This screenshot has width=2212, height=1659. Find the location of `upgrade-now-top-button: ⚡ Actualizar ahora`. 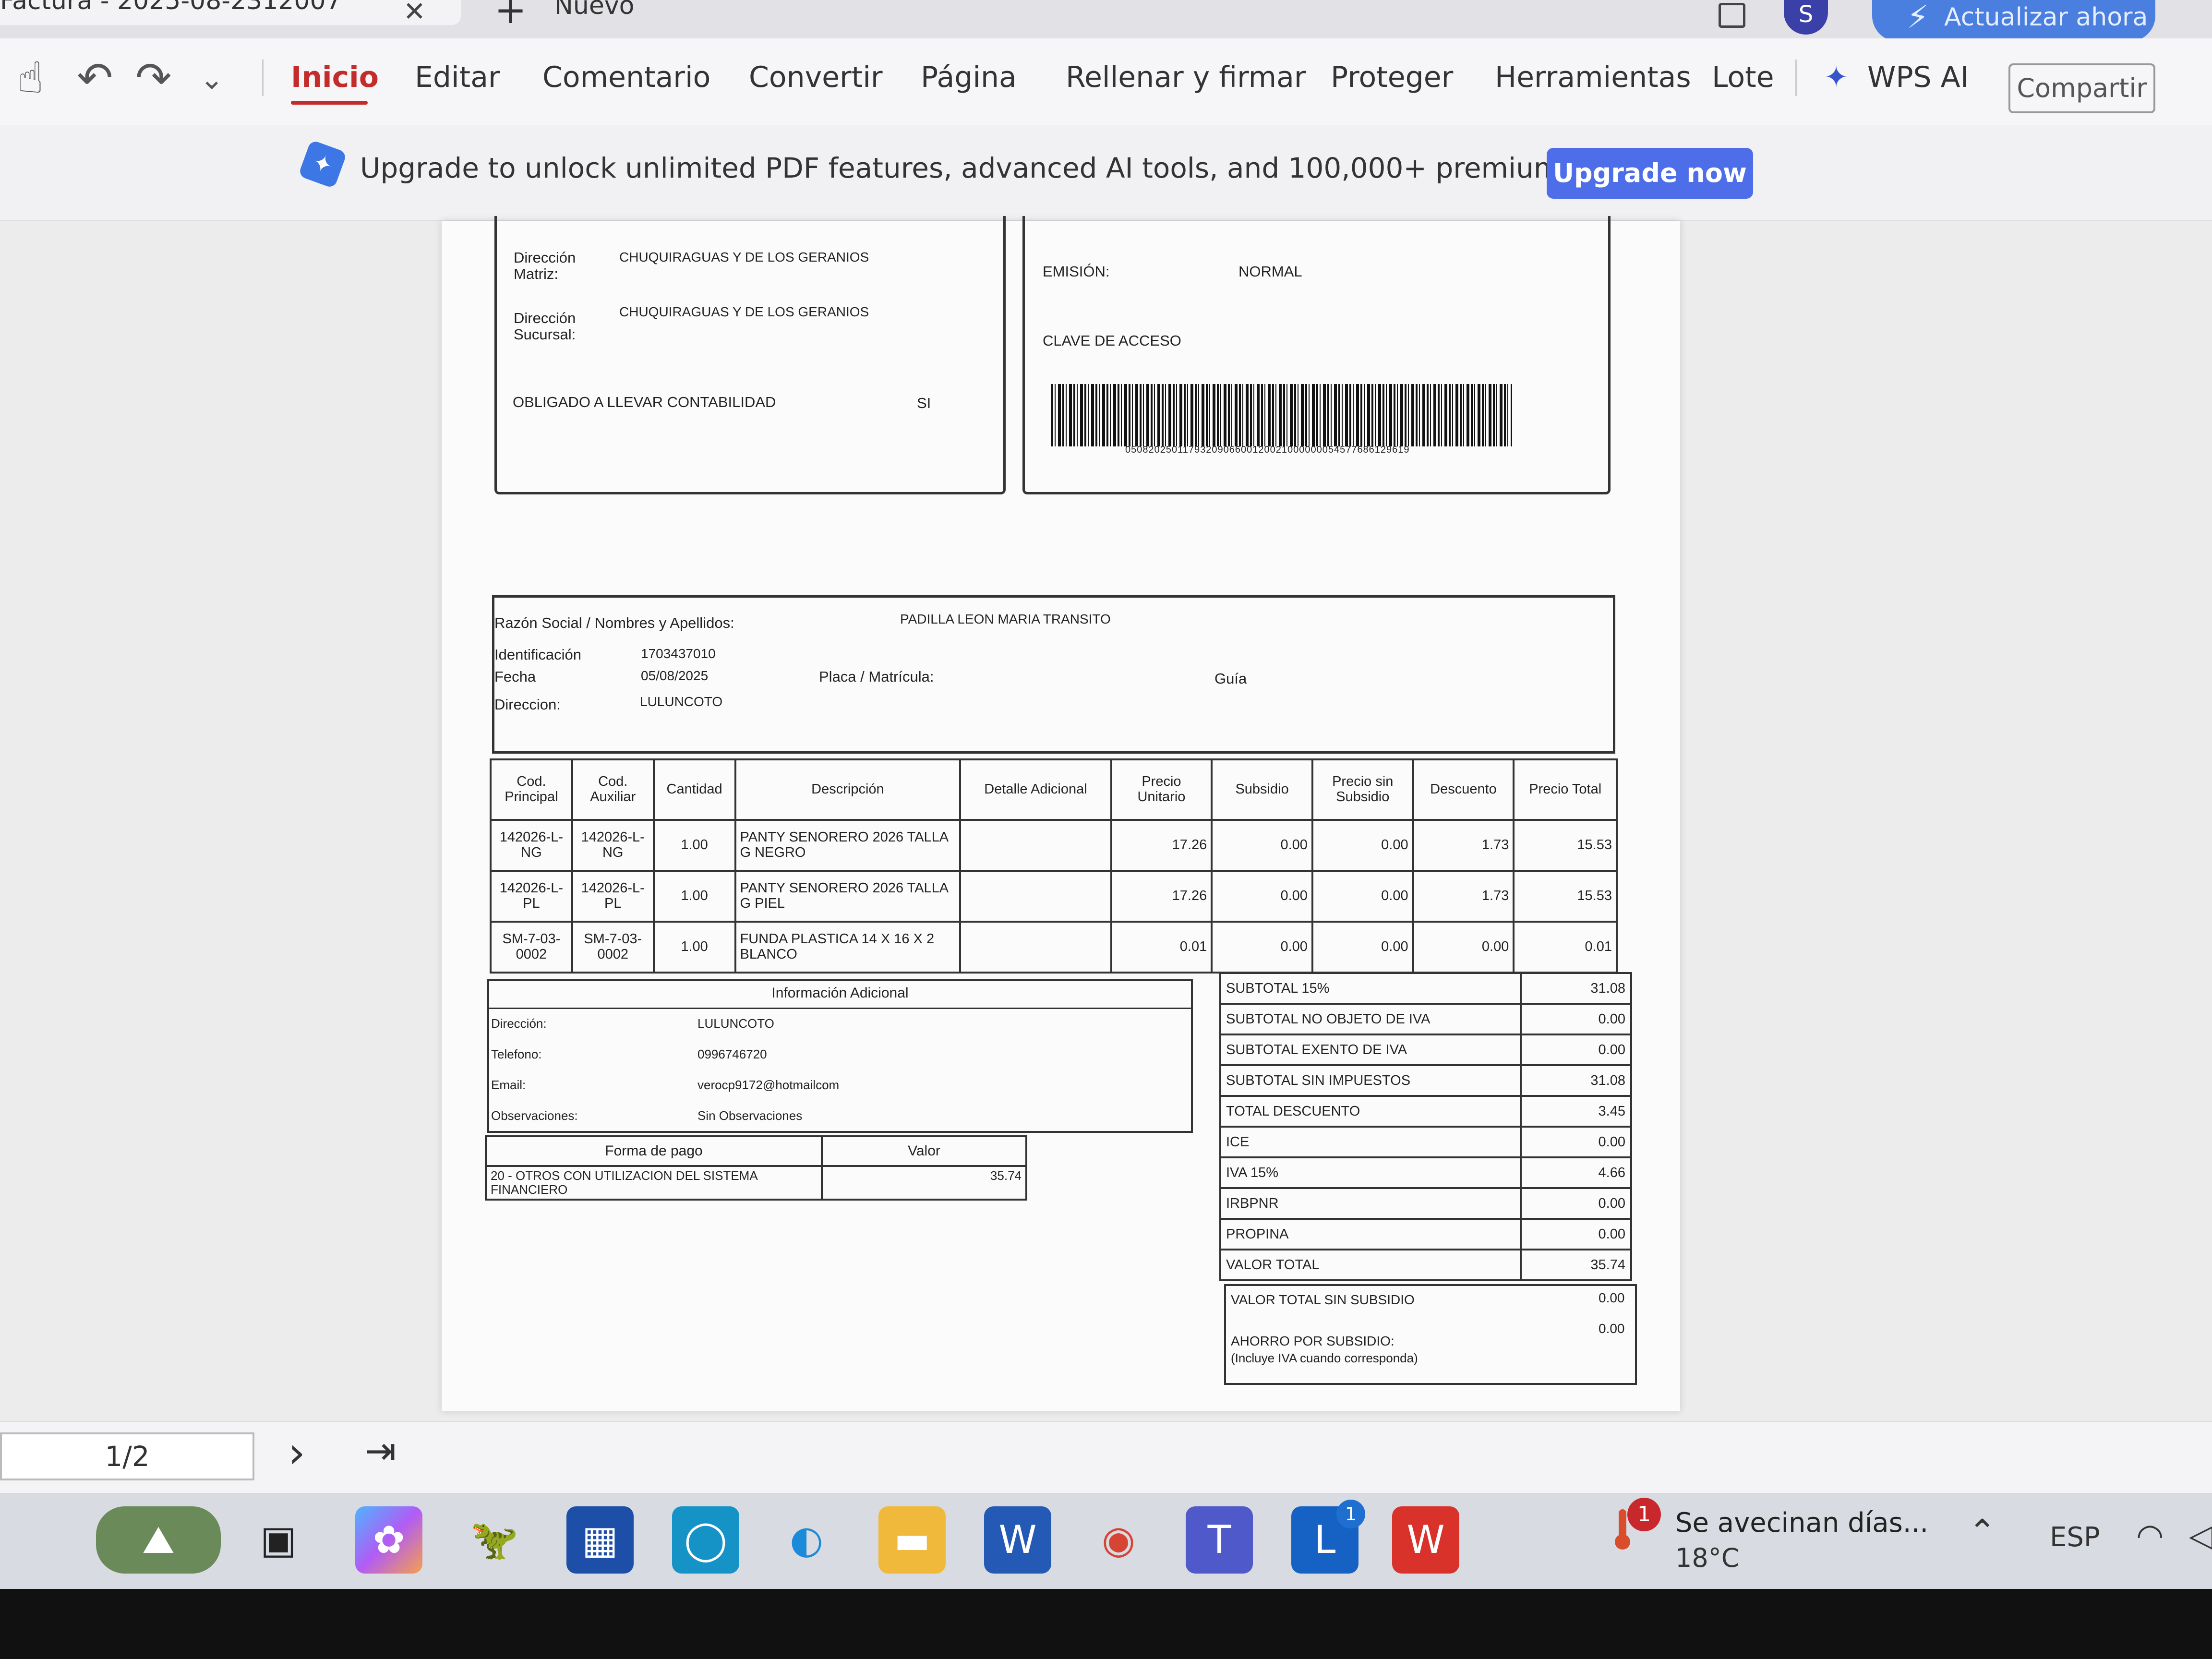

upgrade-now-top-button: ⚡ Actualizar ahora is located at coordinates (2013, 20).